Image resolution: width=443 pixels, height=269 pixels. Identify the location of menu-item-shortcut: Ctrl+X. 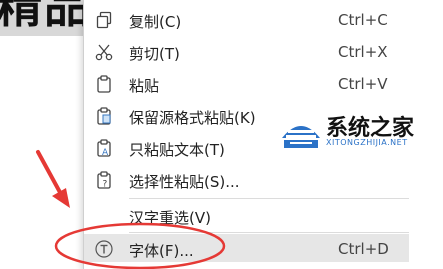
(363, 52).